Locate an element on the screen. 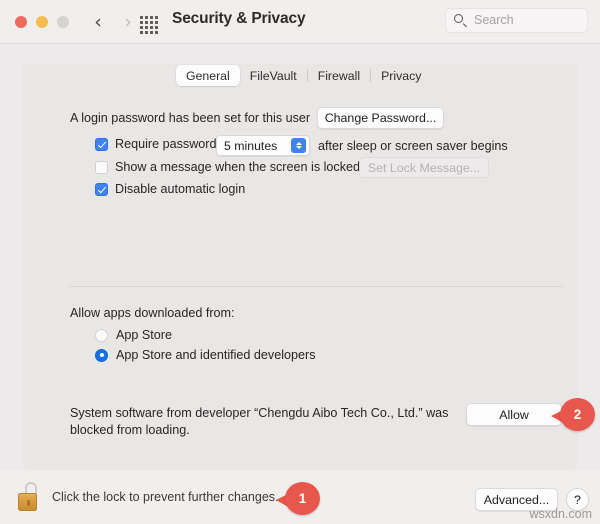 Image resolution: width=600 pixels, height=524 pixels. require-password-checkbox is located at coordinates (101, 144).